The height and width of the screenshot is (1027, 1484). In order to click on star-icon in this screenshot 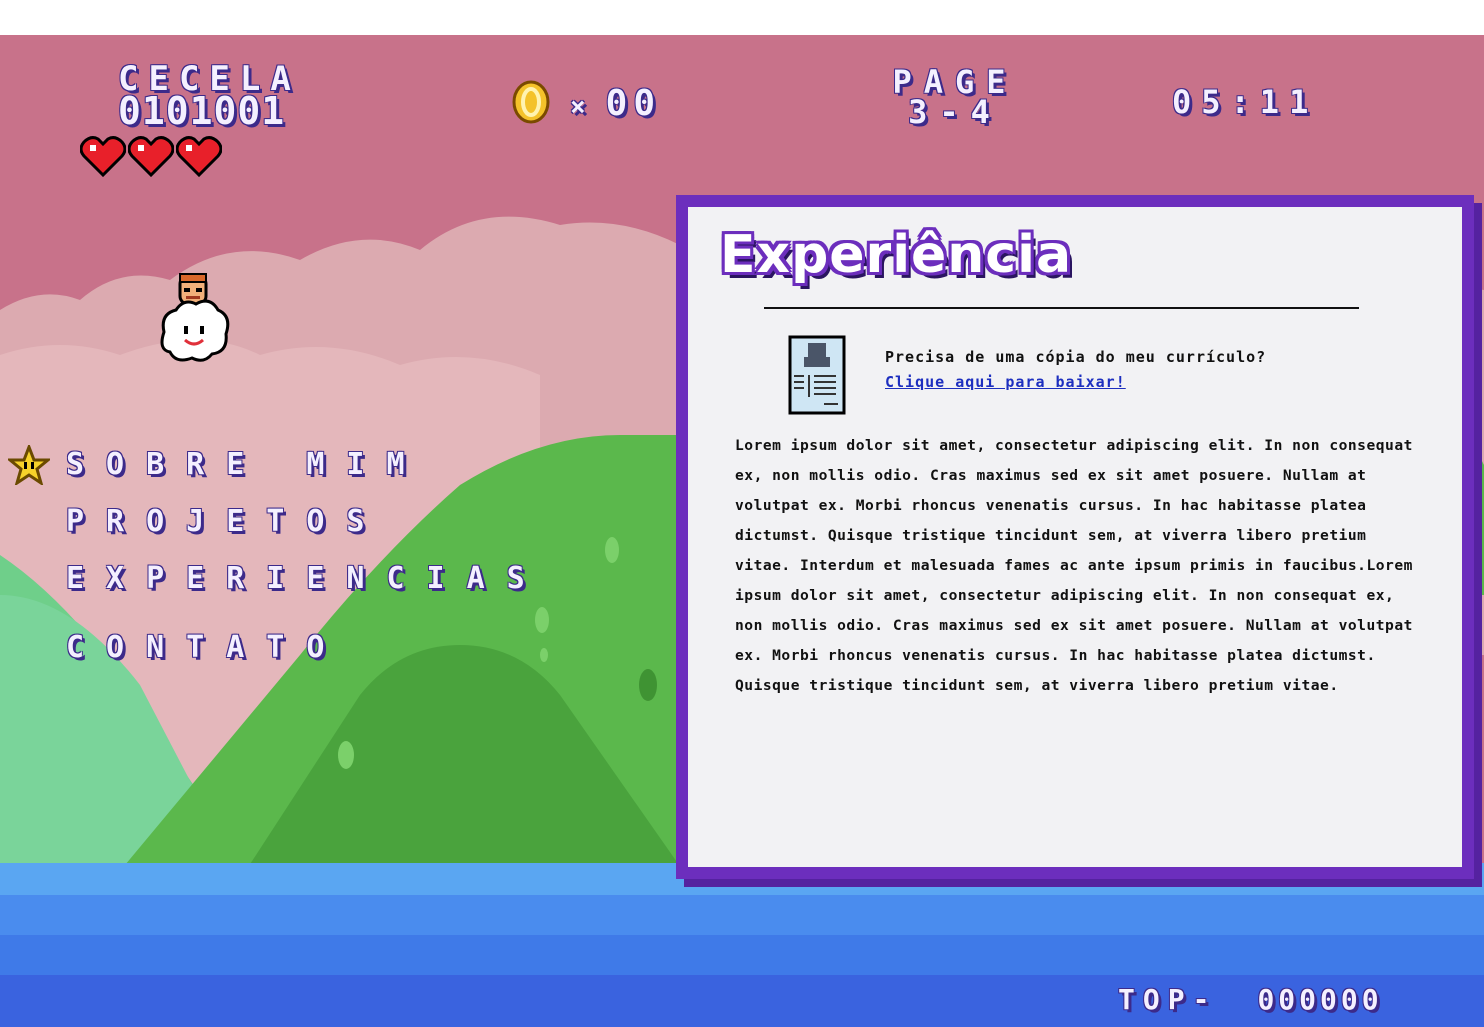, I will do `click(29, 465)`.